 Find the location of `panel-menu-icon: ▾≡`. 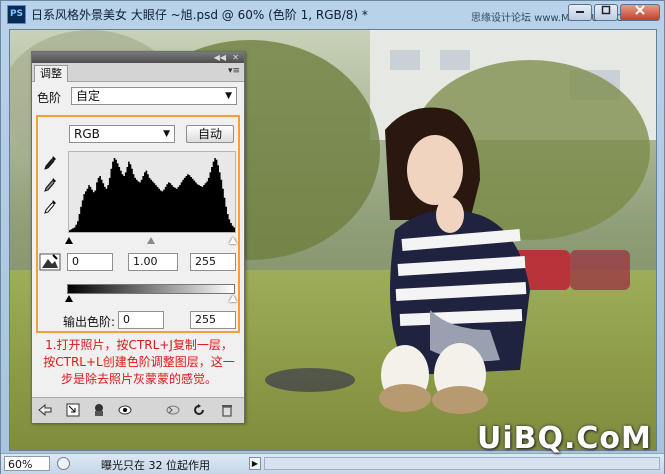

panel-menu-icon: ▾≡ is located at coordinates (234, 71).